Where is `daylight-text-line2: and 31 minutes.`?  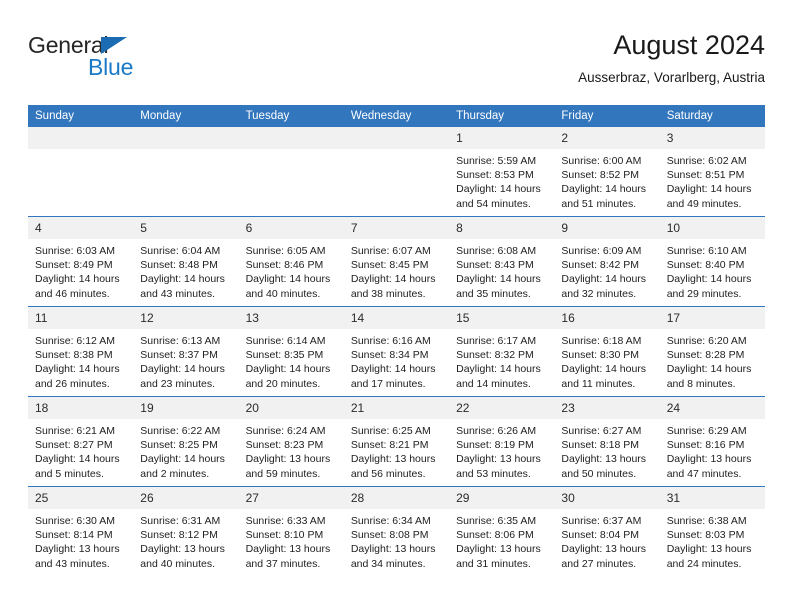 daylight-text-line2: and 31 minutes. is located at coordinates (493, 563).